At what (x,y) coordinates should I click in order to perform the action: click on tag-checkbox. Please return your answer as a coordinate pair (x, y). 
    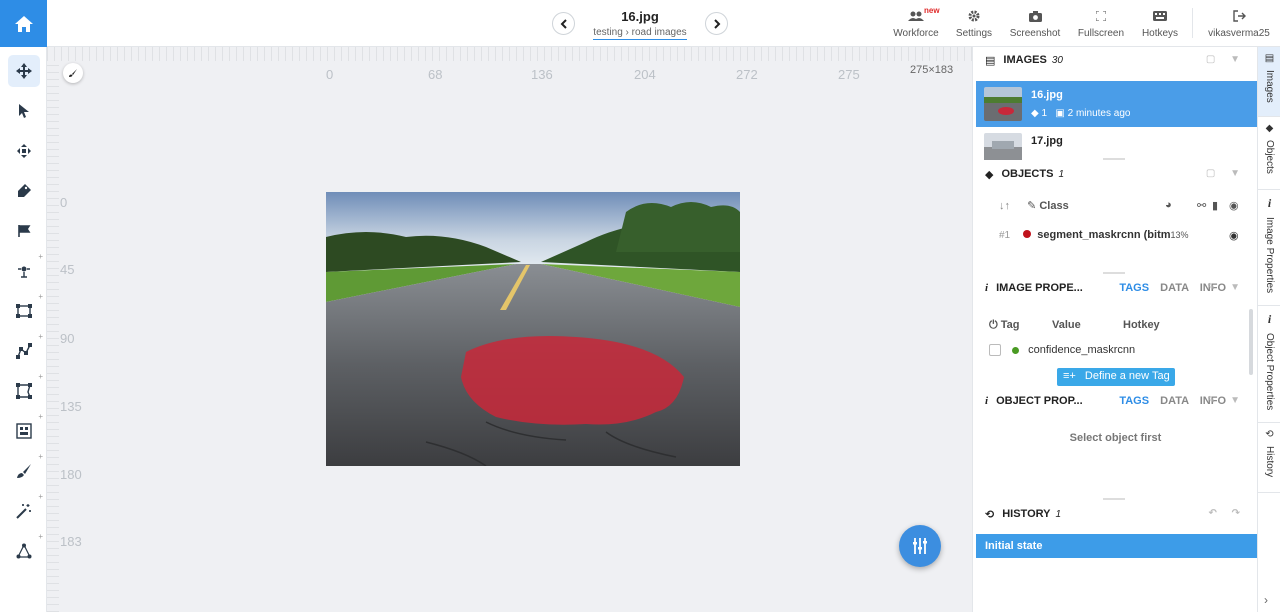
    Looking at the image, I should click on (995, 350).